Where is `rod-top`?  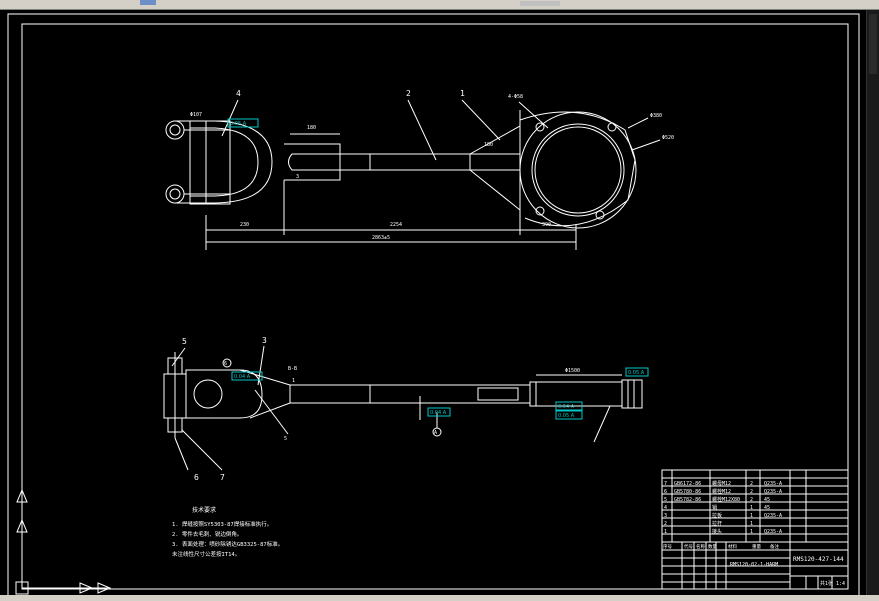 rod-top is located at coordinates (404, 162).